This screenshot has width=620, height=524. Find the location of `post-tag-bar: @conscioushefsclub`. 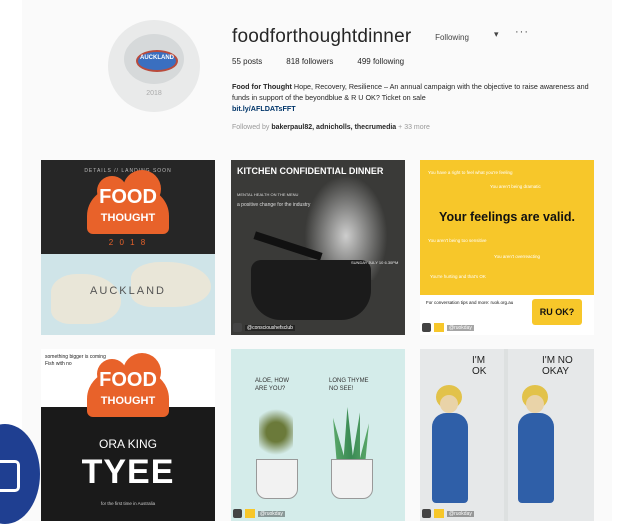

post-tag-bar: @conscioushefsclub is located at coordinates (264, 327).